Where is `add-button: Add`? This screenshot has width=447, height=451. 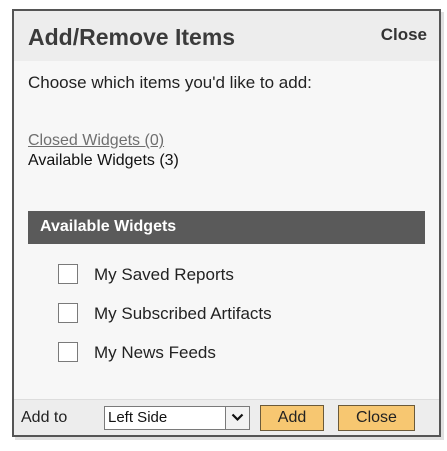 add-button: Add is located at coordinates (292, 418).